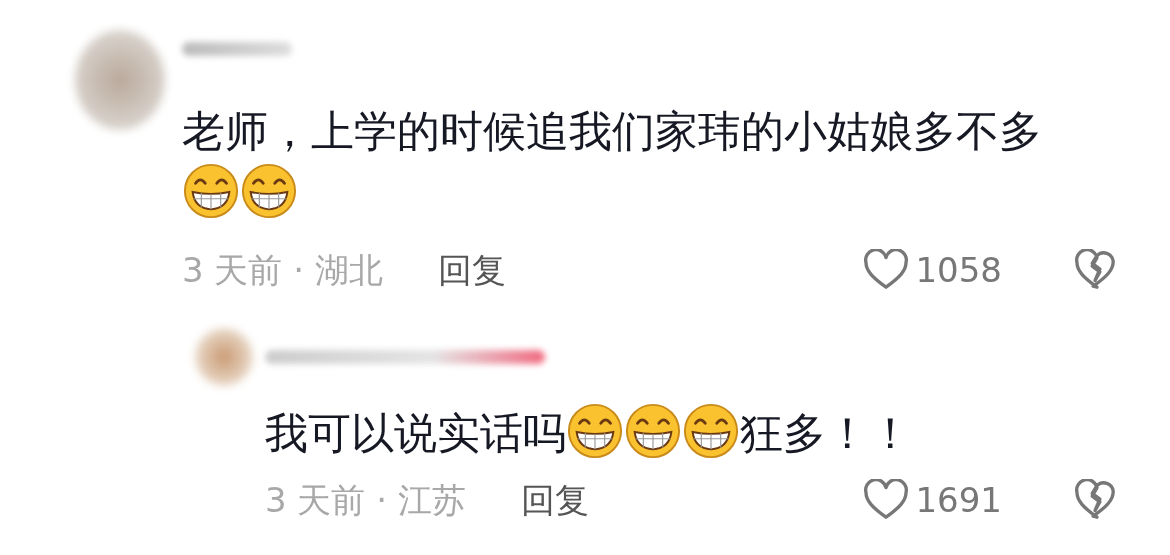 This screenshot has width=1170, height=555. Describe the element at coordinates (826, 433) in the screenshot. I see `comment-text: 狂多！！` at that location.